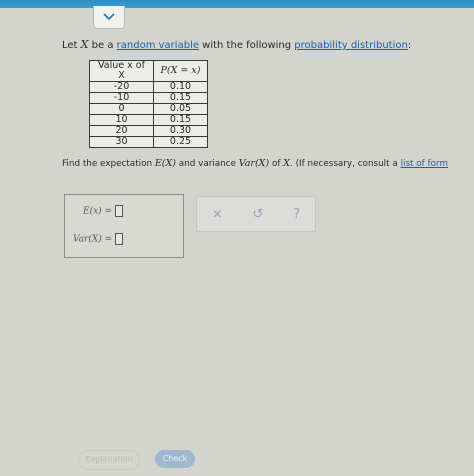 This screenshot has width=474, height=476. What do you see at coordinates (175, 459) in the screenshot?
I see `check-button: Check` at bounding box center [175, 459].